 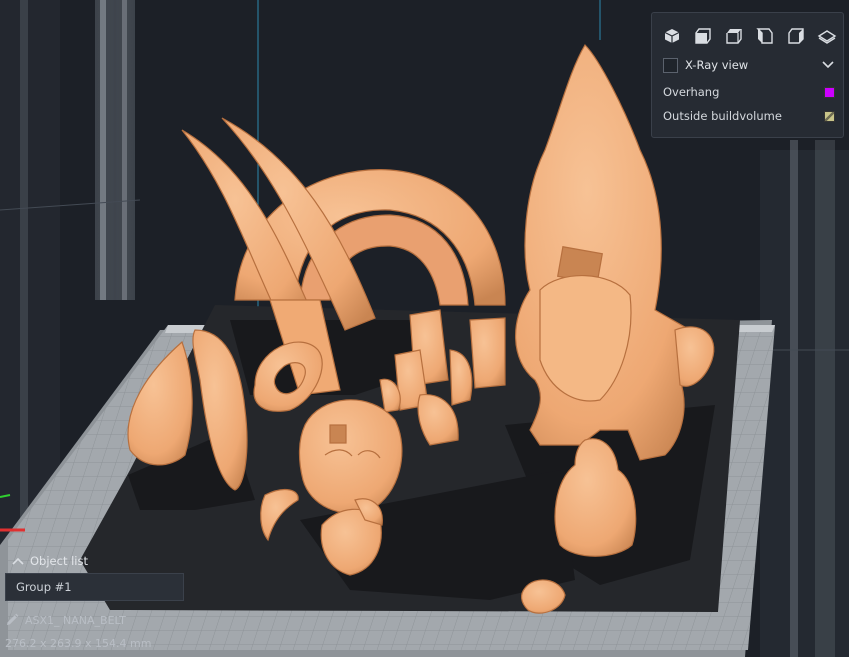 I want to click on xray-view-toggle: X-Ray view, so click(x=749, y=65).